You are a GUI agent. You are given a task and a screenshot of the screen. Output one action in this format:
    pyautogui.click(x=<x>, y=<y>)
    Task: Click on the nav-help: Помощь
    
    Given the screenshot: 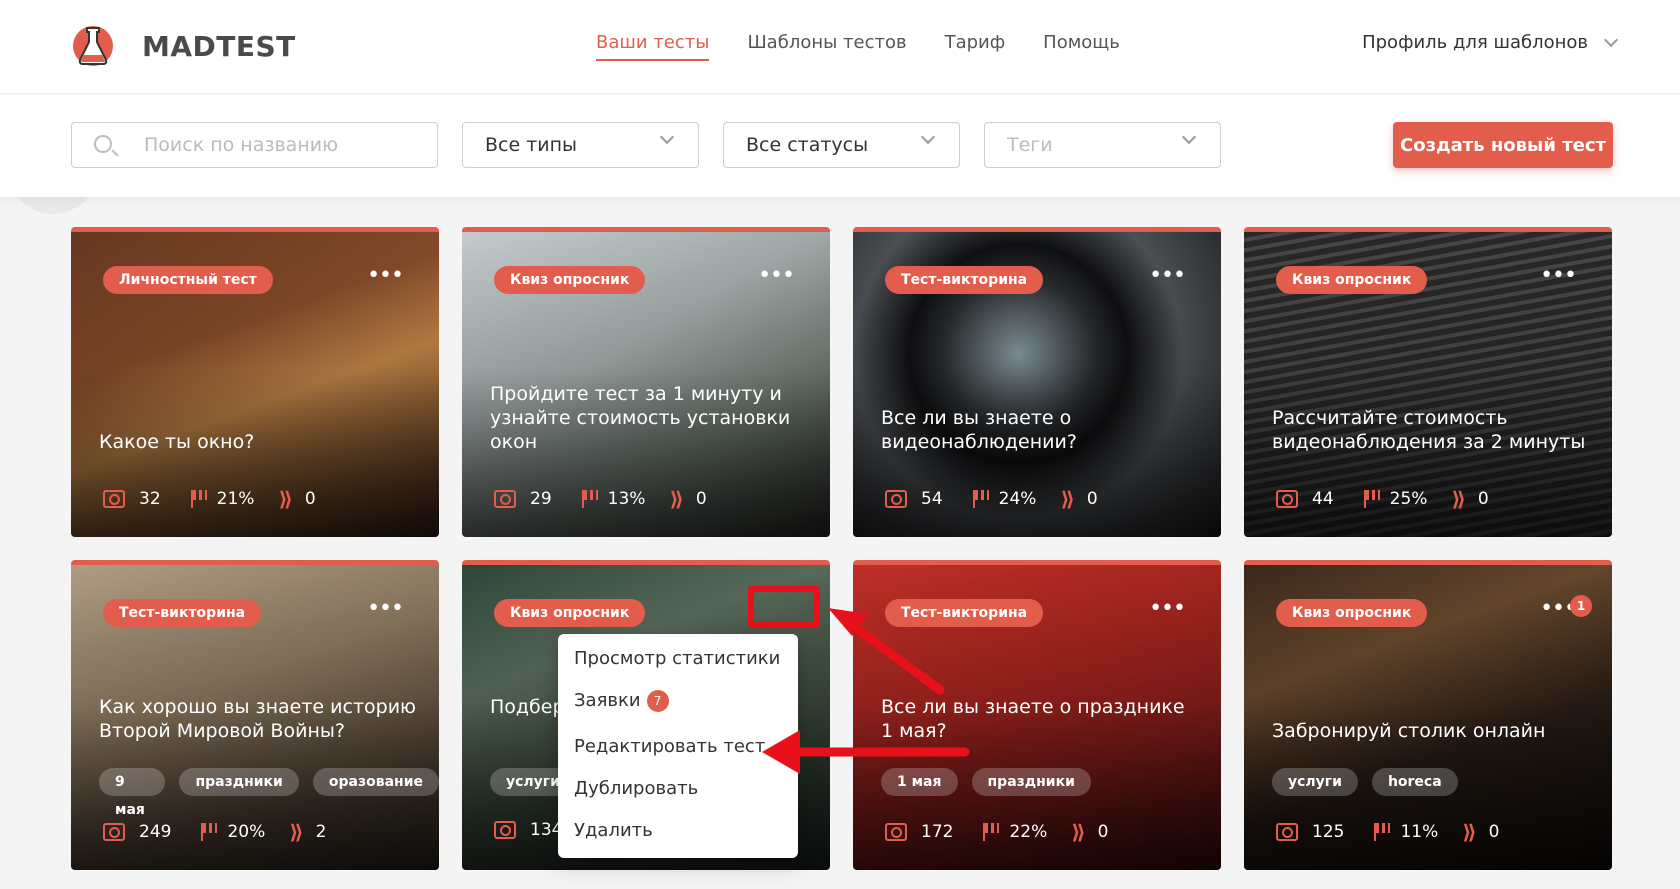 What is the action you would take?
    pyautogui.click(x=1081, y=46)
    